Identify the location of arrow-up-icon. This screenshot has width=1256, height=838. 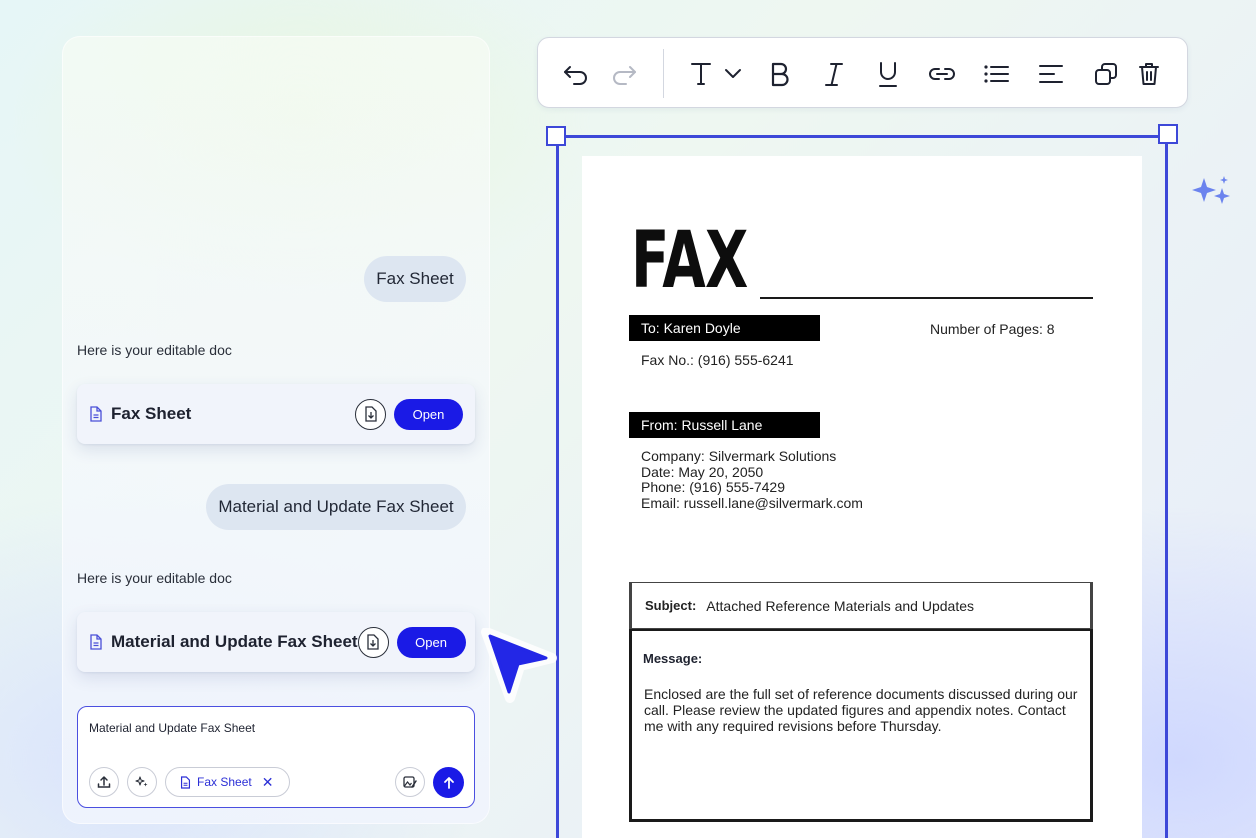
(448, 782).